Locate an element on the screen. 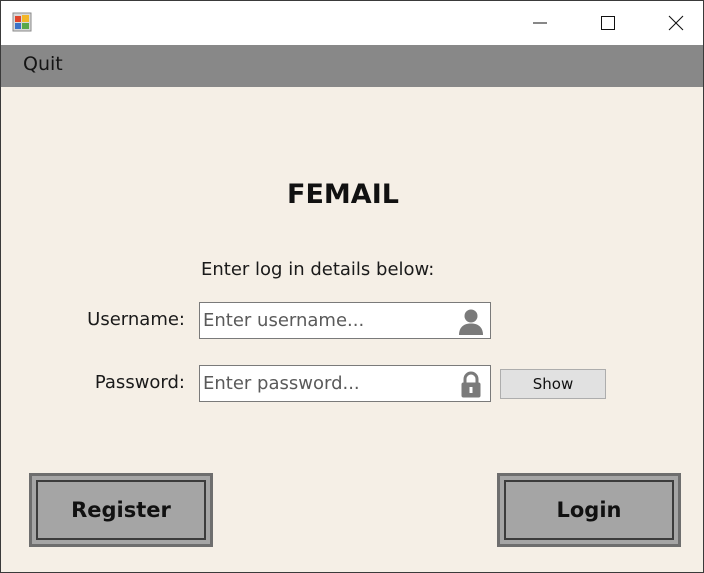 This screenshot has height=573, width=704. password-label: Password: is located at coordinates (139, 382).